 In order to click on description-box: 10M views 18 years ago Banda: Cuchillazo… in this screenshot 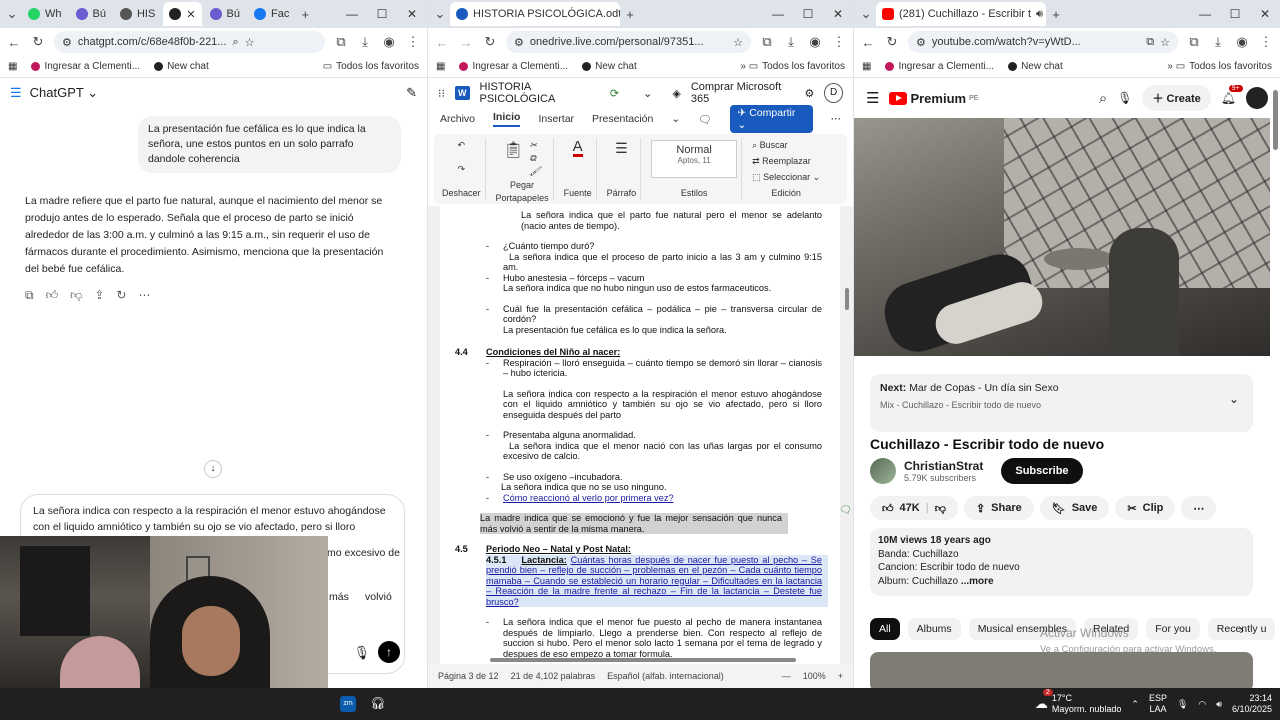, I will do `click(1061, 562)`.